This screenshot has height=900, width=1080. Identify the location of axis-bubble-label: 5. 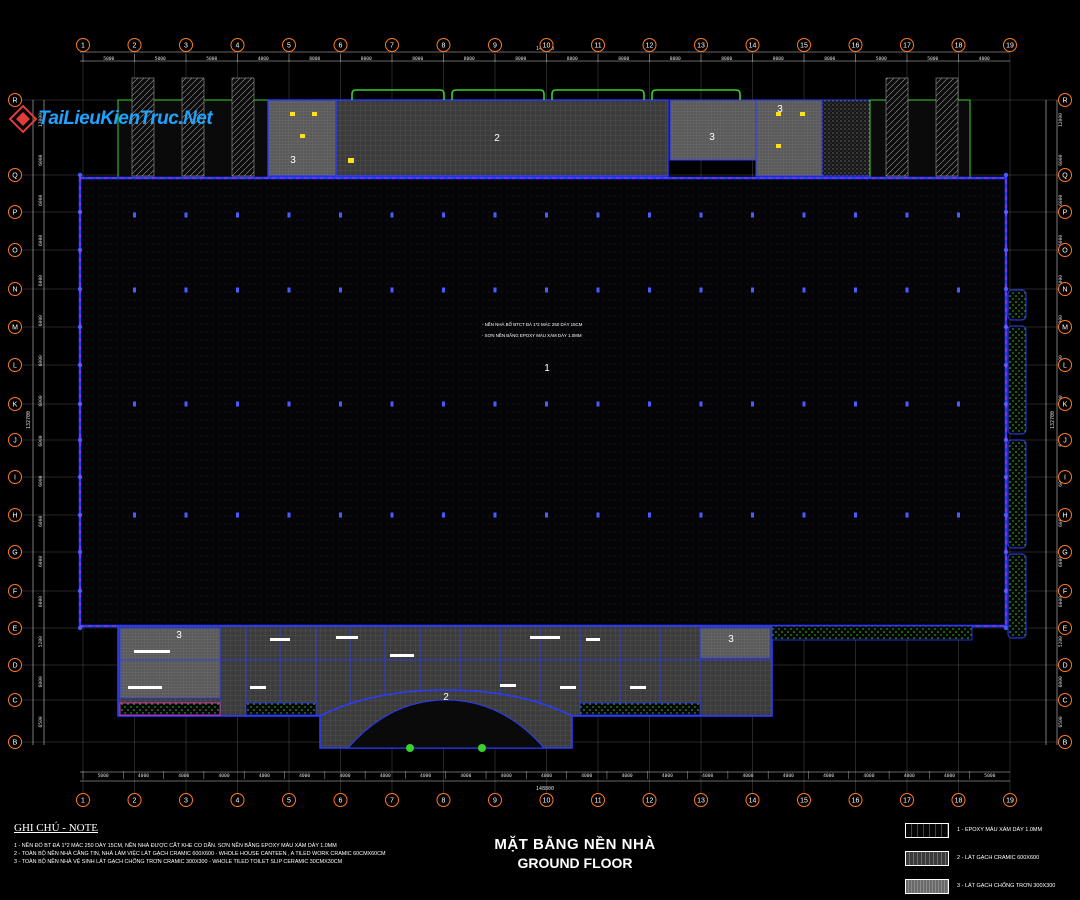
(289, 801).